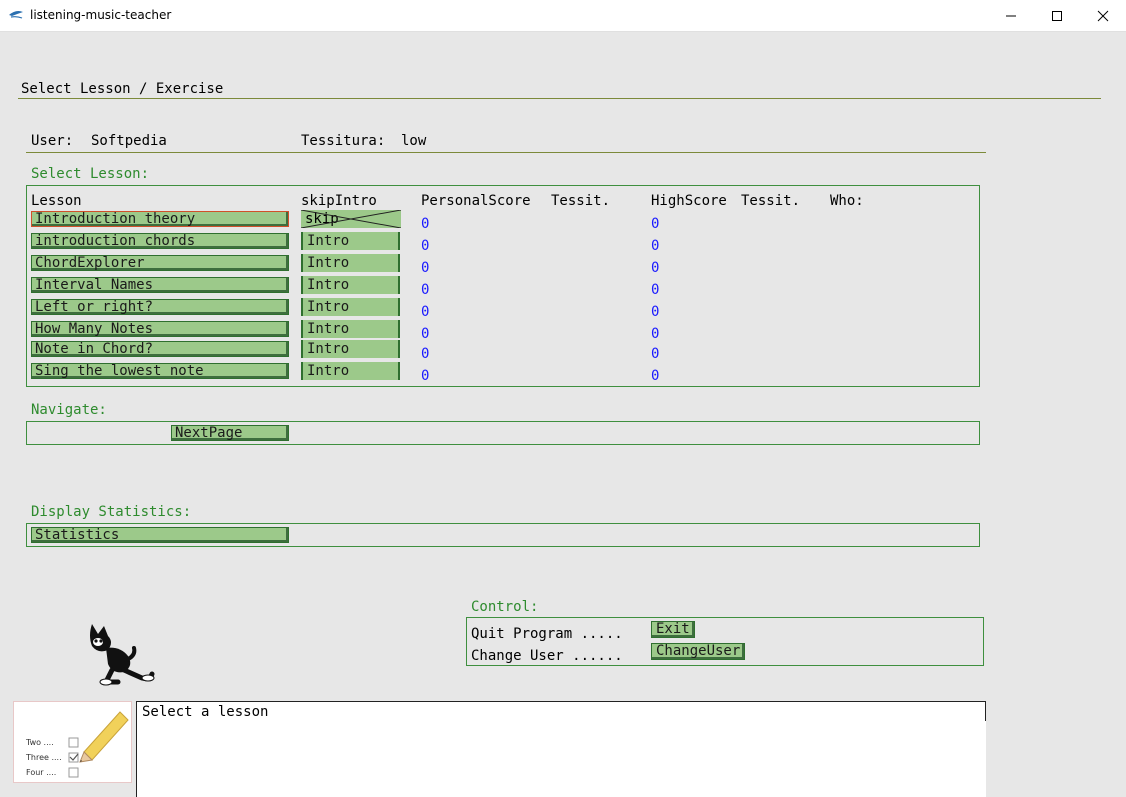  I want to click on cat-mascot-icon, so click(122, 655).